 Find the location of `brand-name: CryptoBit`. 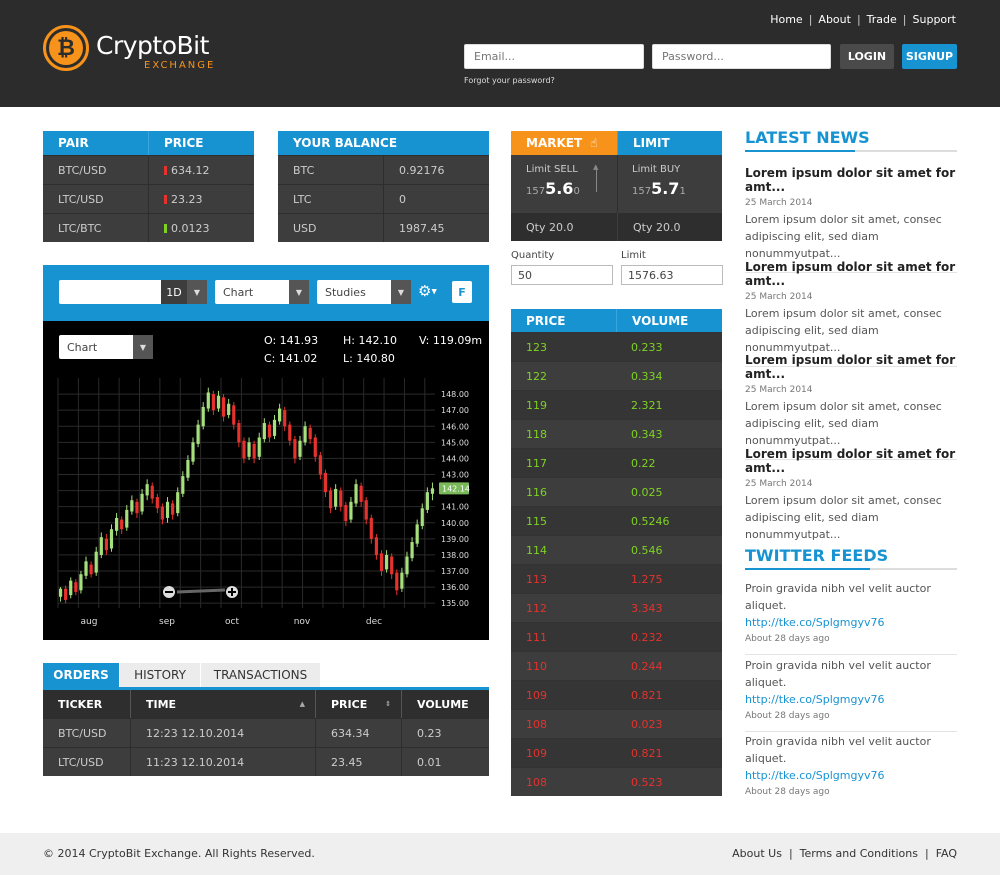

brand-name: CryptoBit is located at coordinates (152, 45).